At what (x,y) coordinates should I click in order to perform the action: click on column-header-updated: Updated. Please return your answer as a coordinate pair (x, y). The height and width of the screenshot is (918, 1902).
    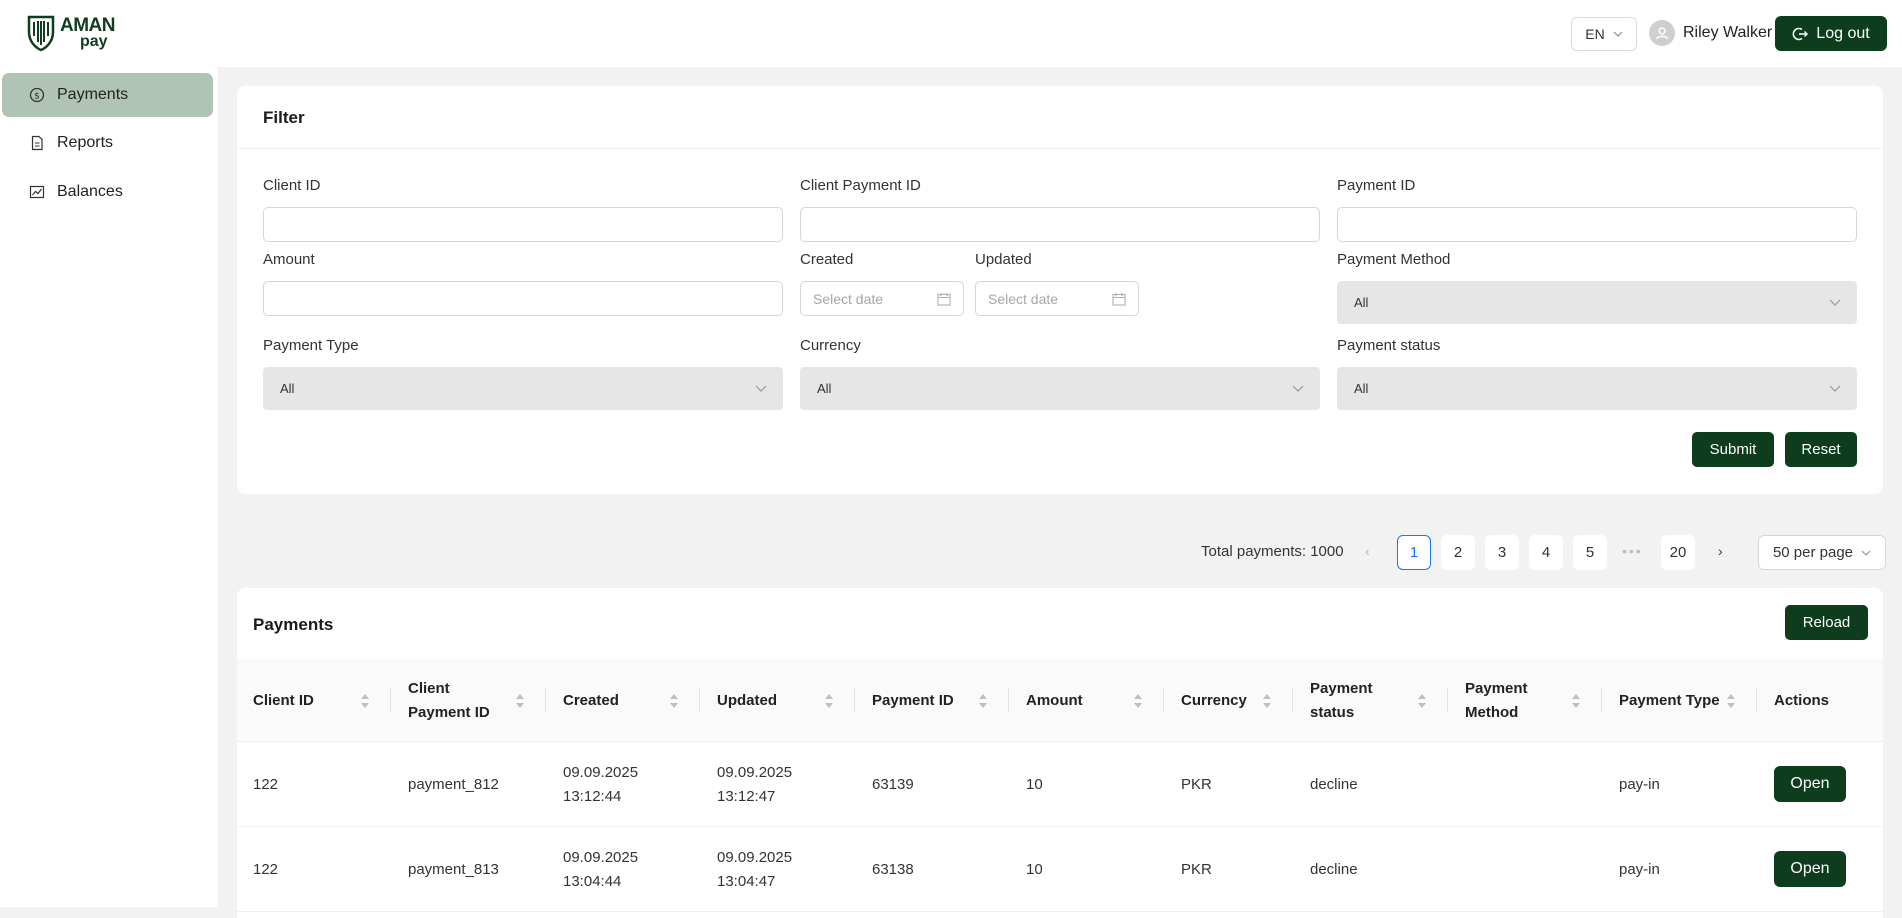
    Looking at the image, I should click on (747, 700).